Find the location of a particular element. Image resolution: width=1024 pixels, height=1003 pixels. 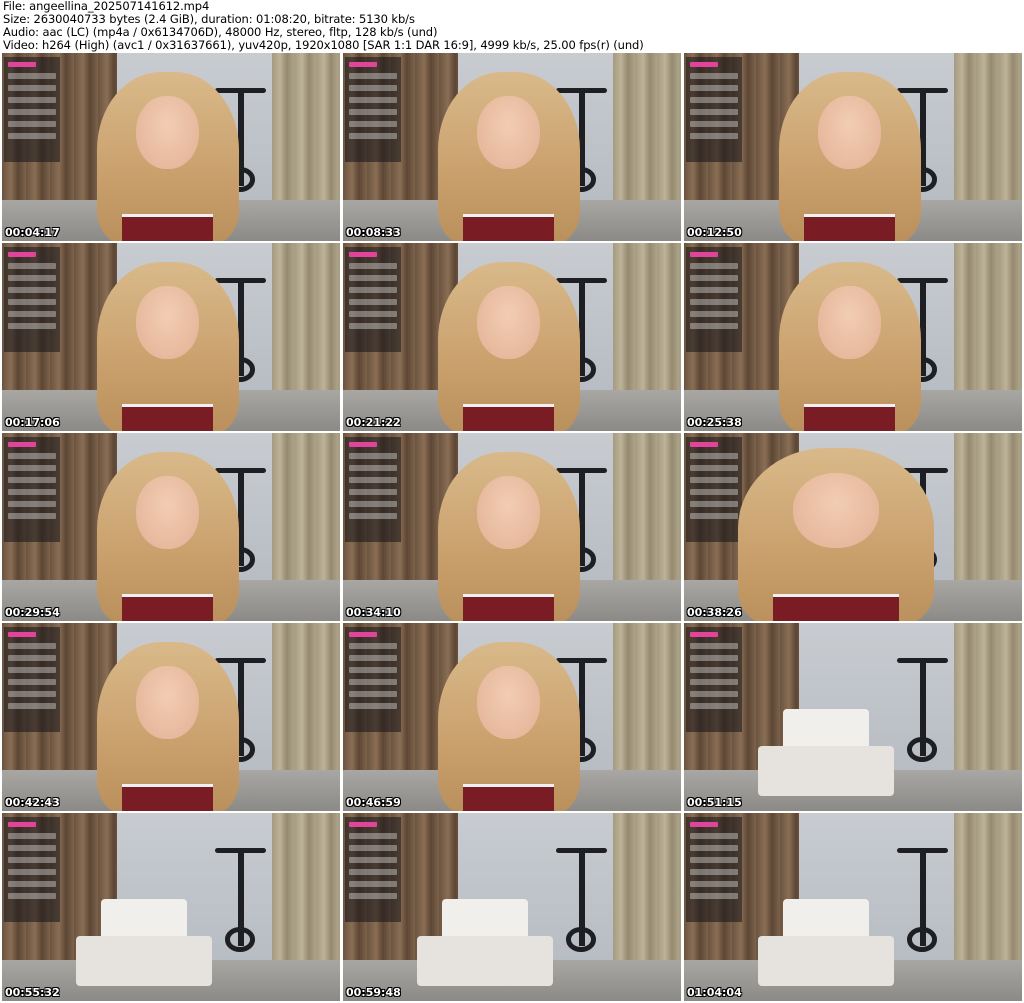

video-thumbnail: 00:12:50 is located at coordinates (853, 147).